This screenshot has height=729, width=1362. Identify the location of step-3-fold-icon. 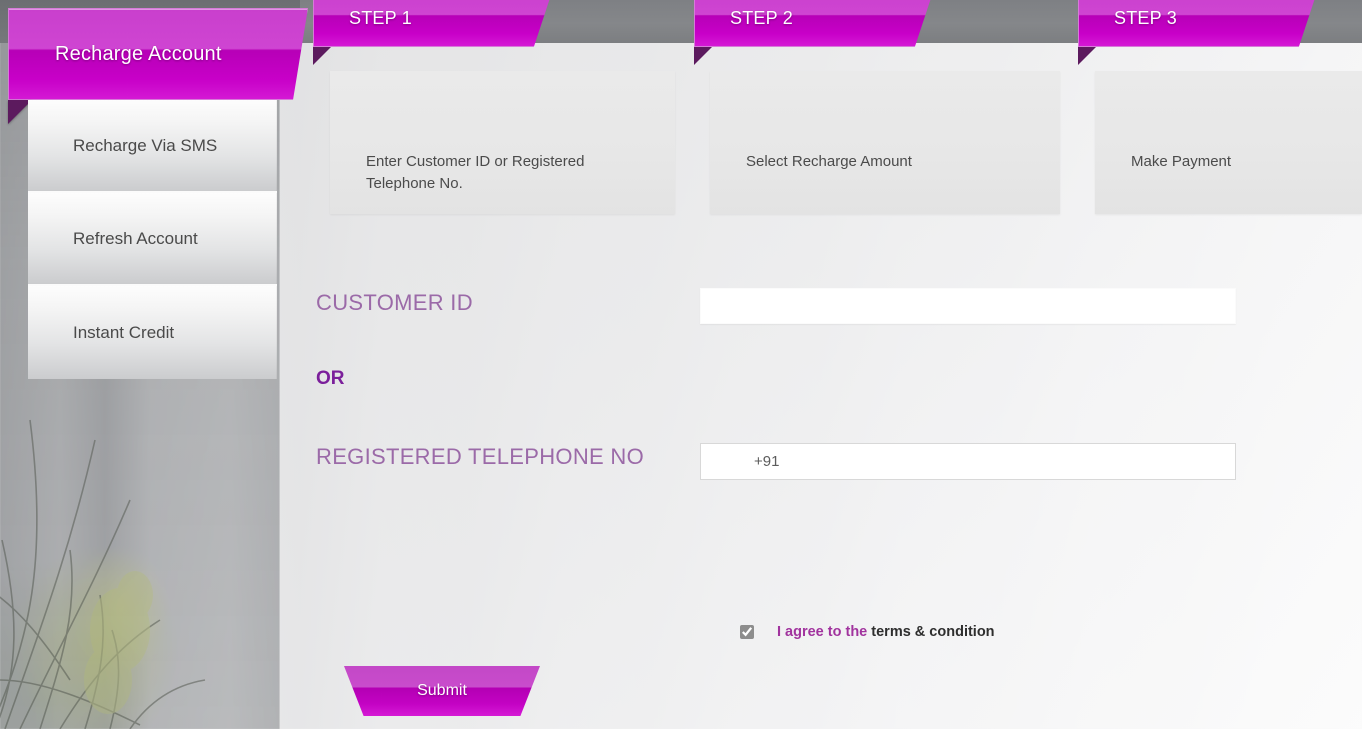
(1087, 56).